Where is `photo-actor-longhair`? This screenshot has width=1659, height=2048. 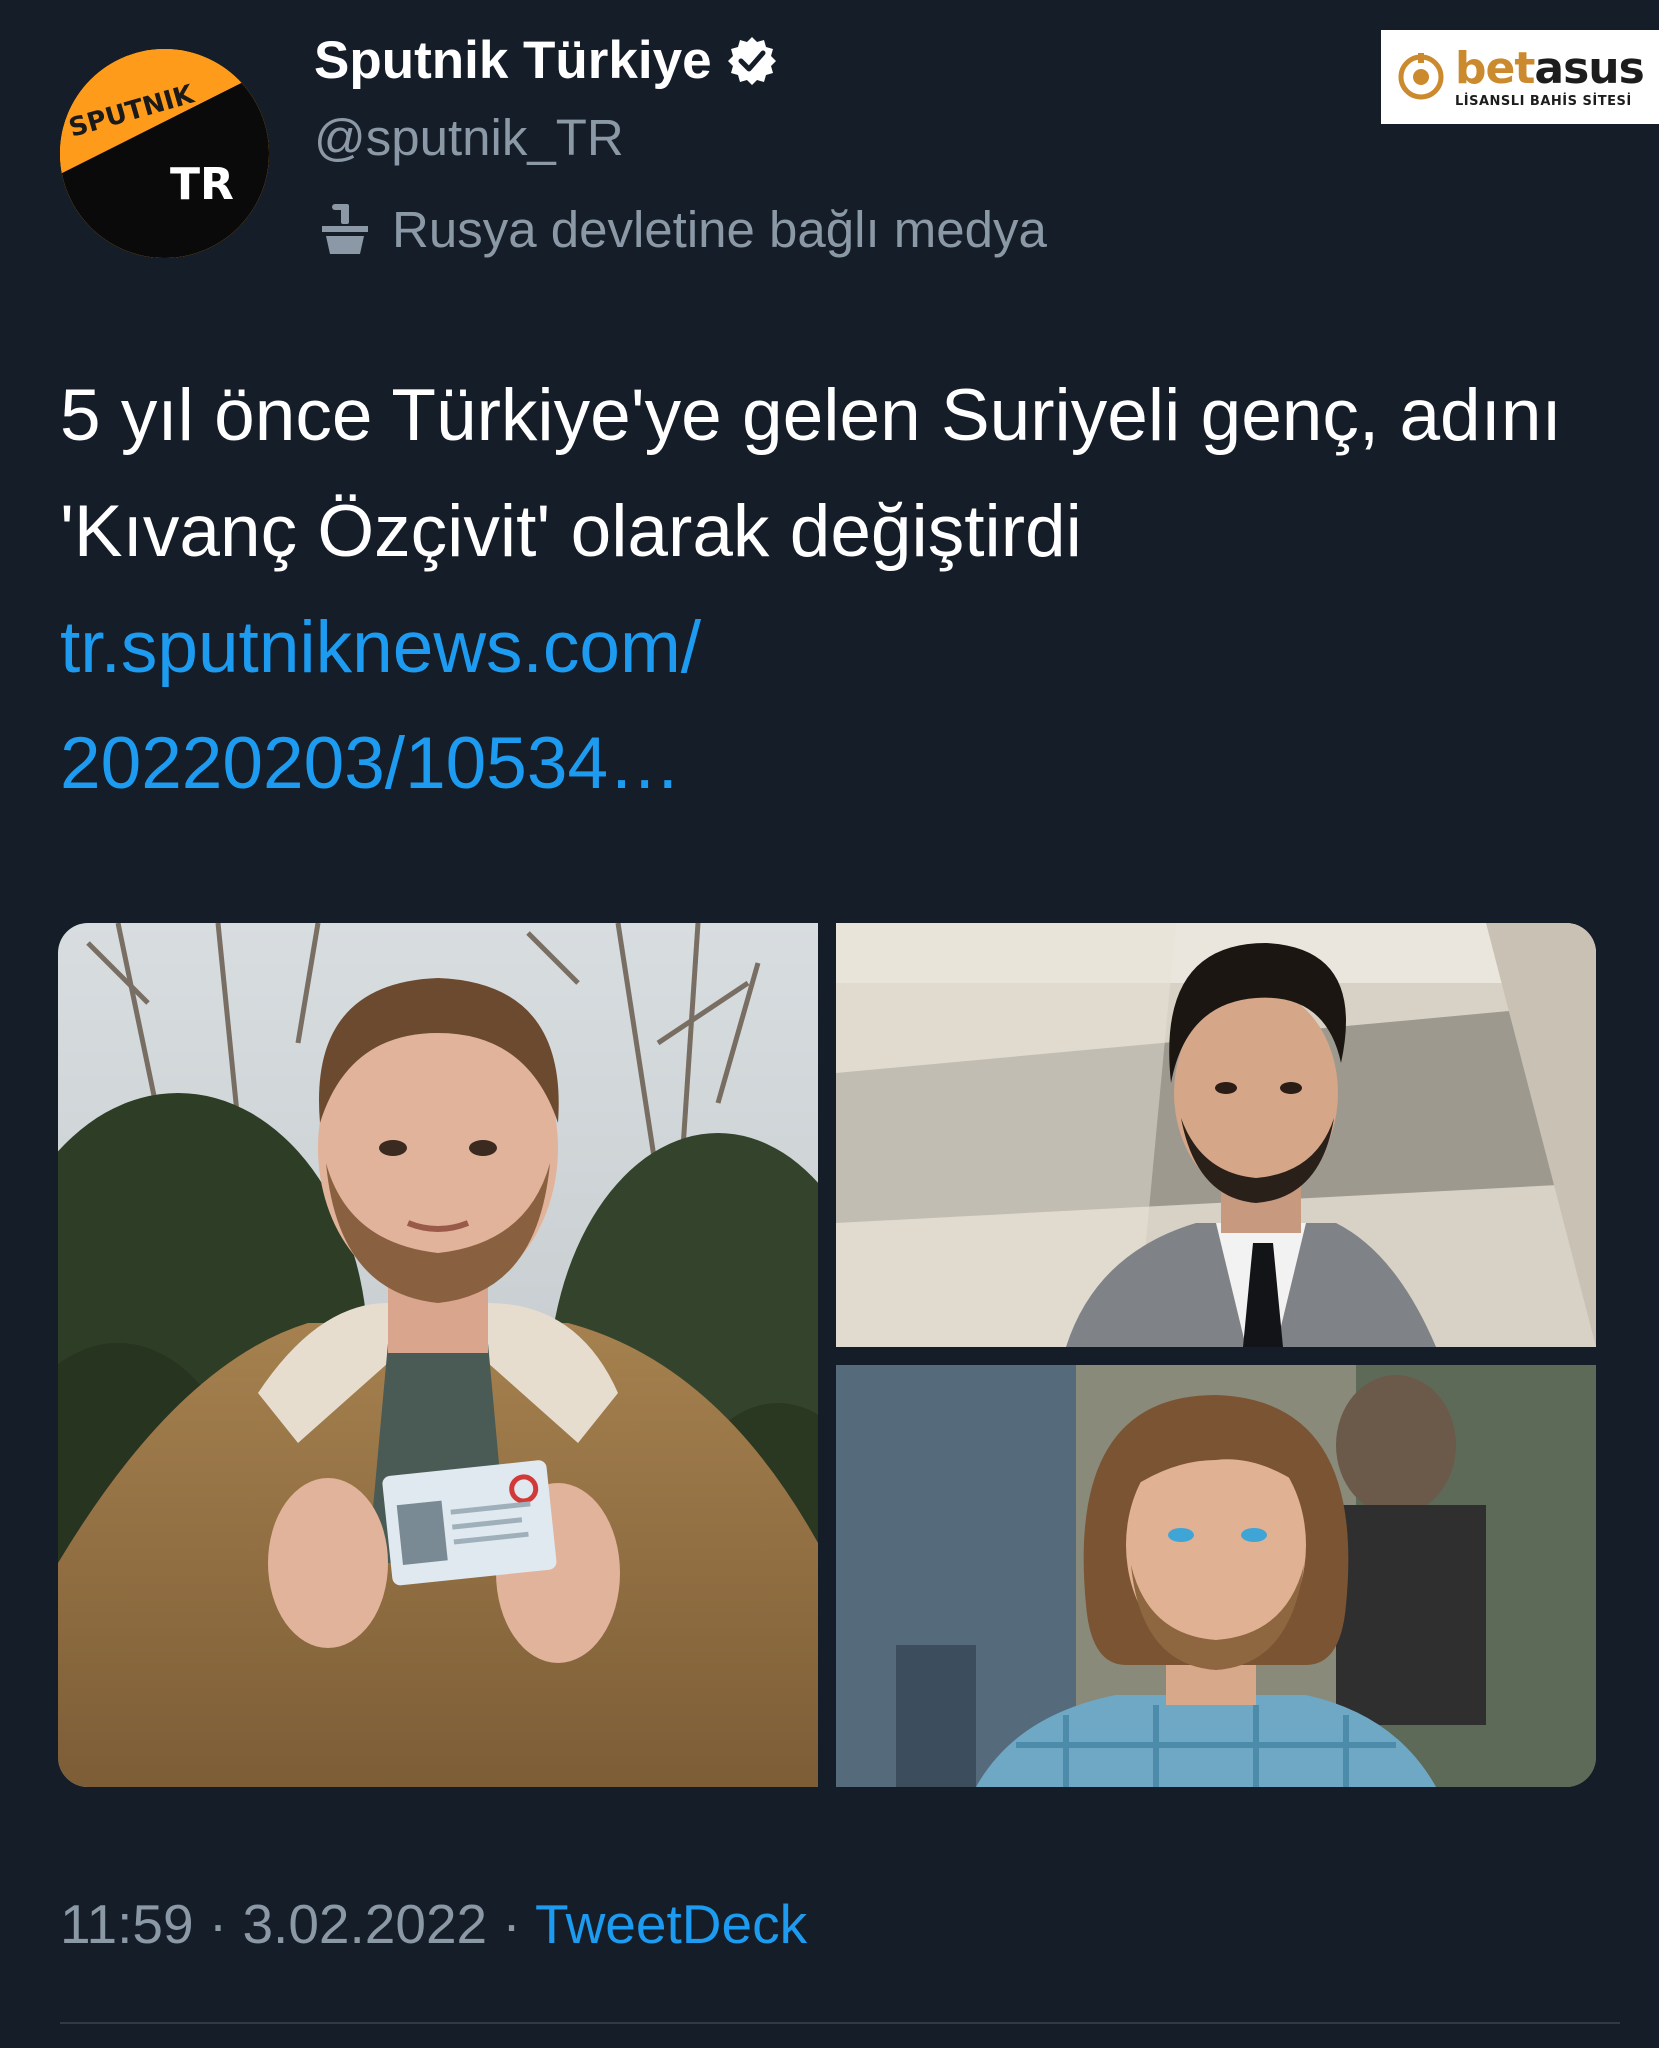
photo-actor-longhair is located at coordinates (1216, 1576).